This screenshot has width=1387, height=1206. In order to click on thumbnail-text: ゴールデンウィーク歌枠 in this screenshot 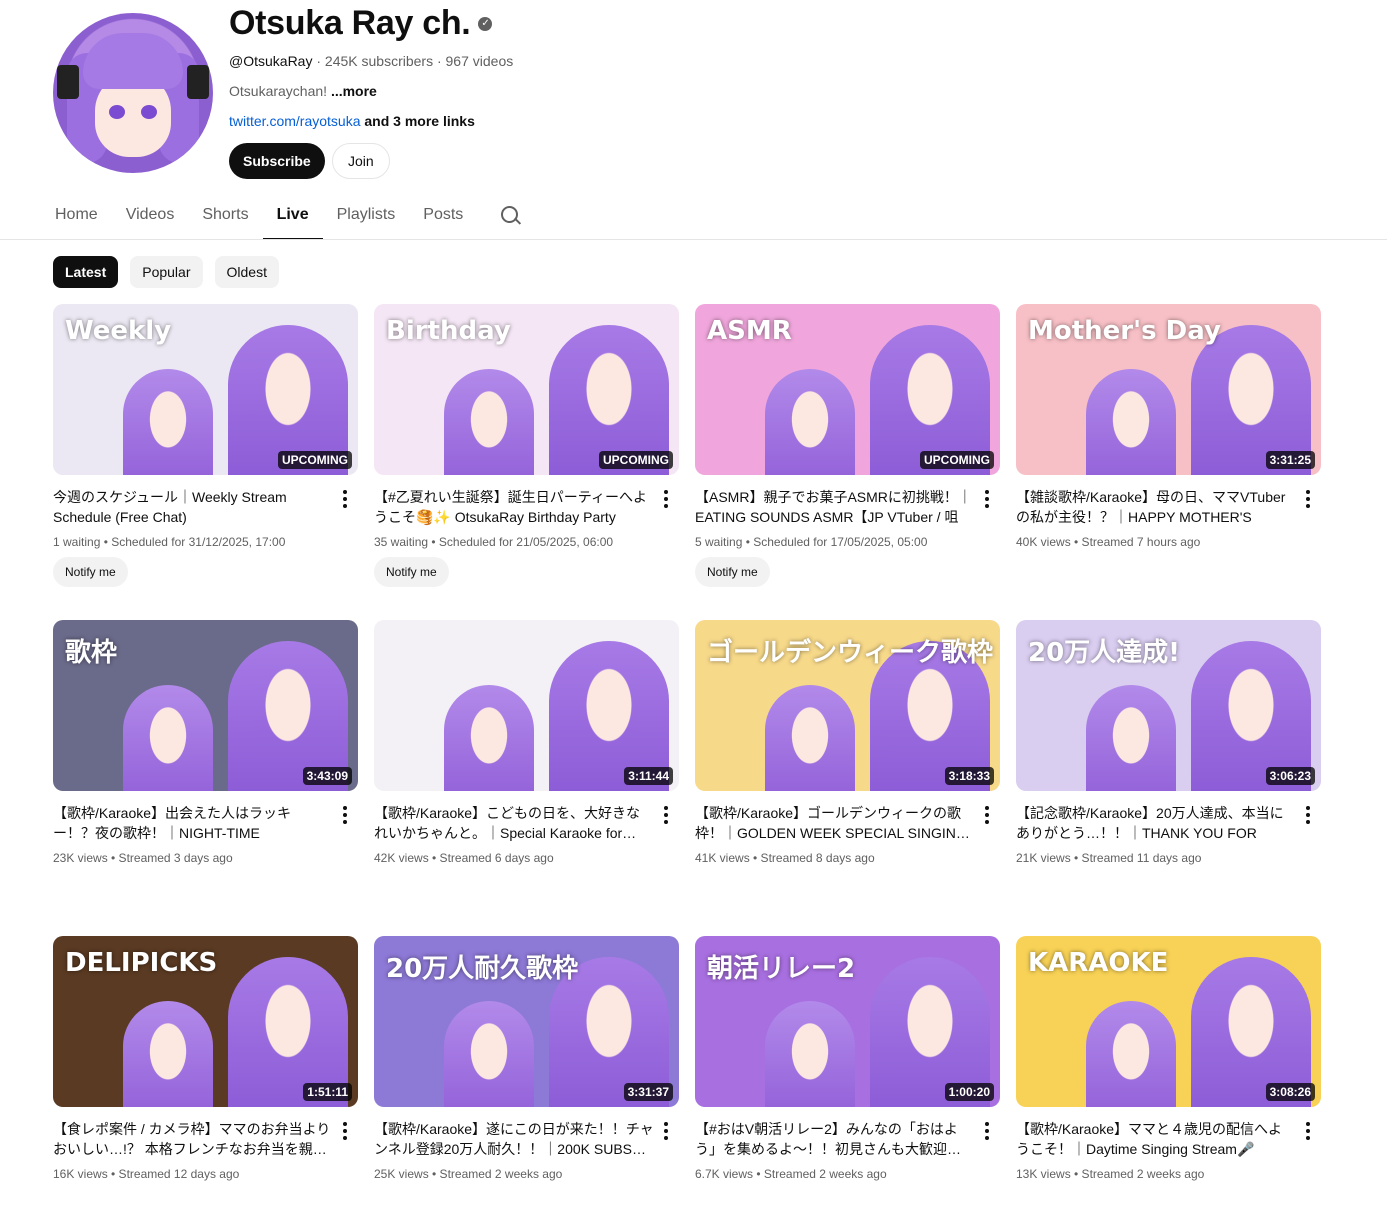, I will do `click(850, 653)`.